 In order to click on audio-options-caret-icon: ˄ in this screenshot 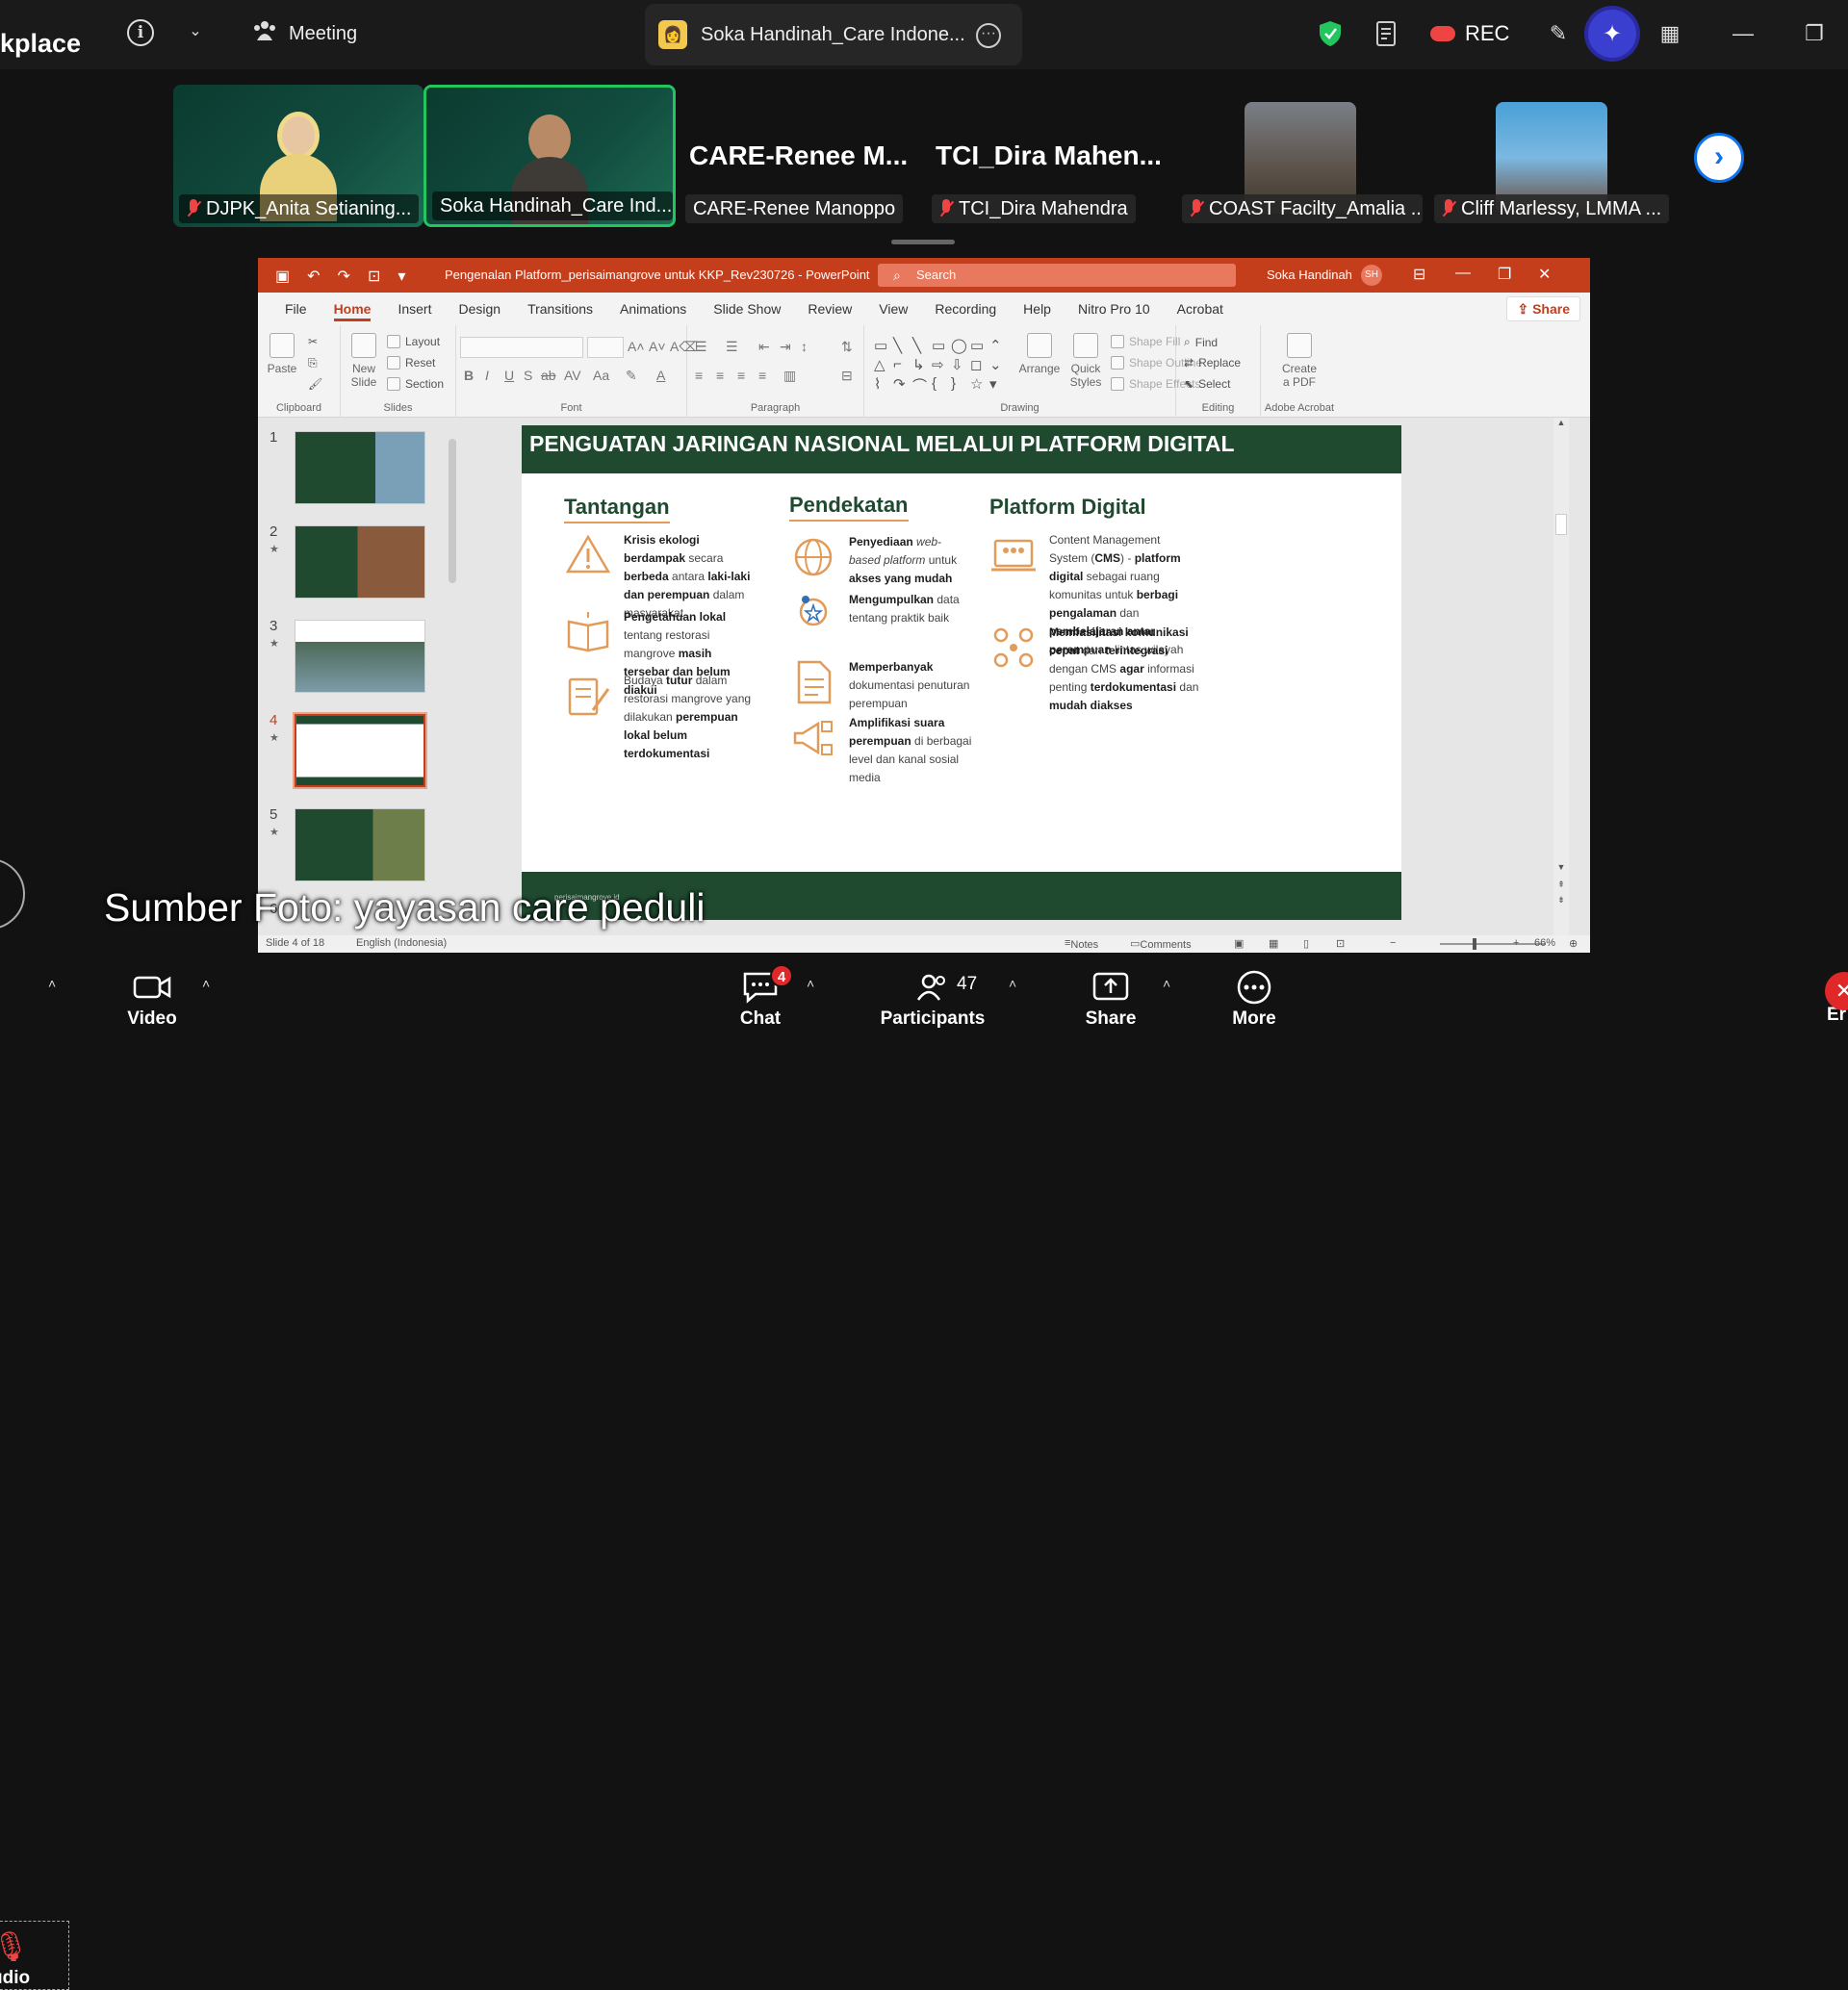, I will do `click(52, 983)`.